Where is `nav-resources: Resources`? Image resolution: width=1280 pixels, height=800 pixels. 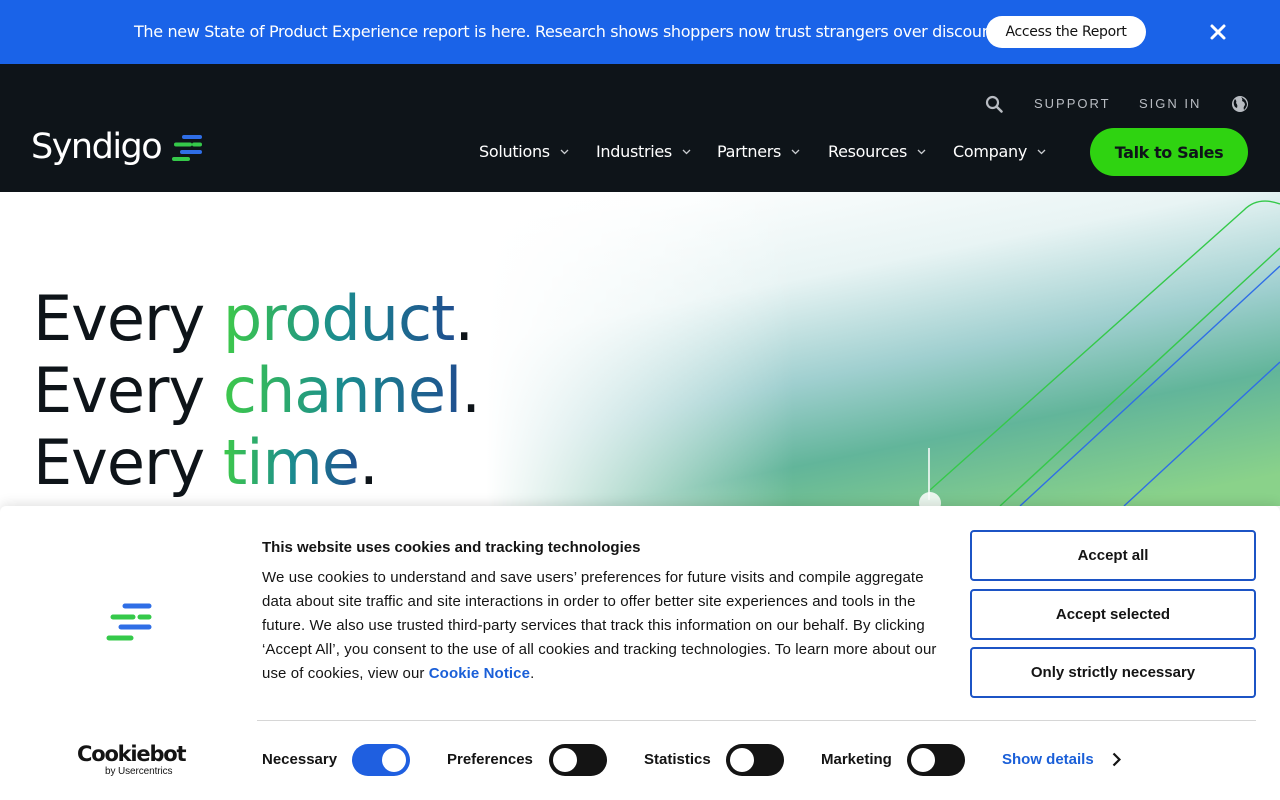
nav-resources: Resources is located at coordinates (877, 151).